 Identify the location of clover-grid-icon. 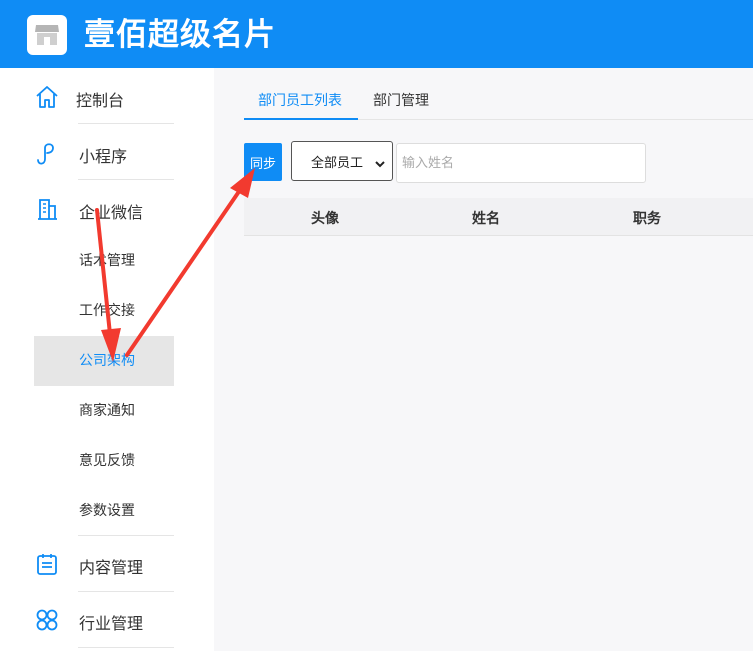
(47, 620).